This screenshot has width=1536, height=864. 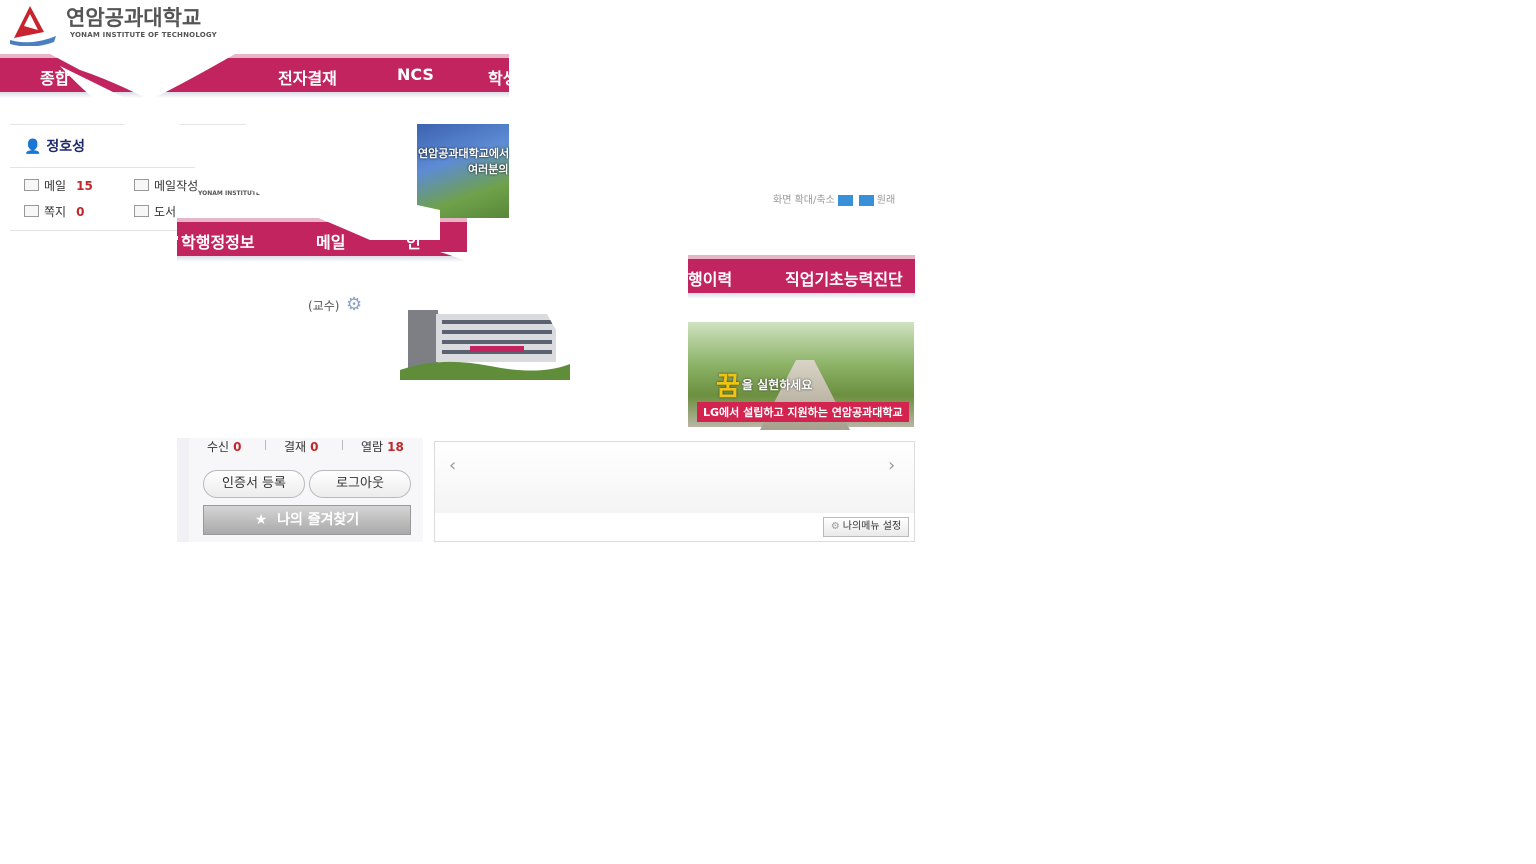 What do you see at coordinates (710, 278) in the screenshot?
I see `nav-item-history: 행이력` at bounding box center [710, 278].